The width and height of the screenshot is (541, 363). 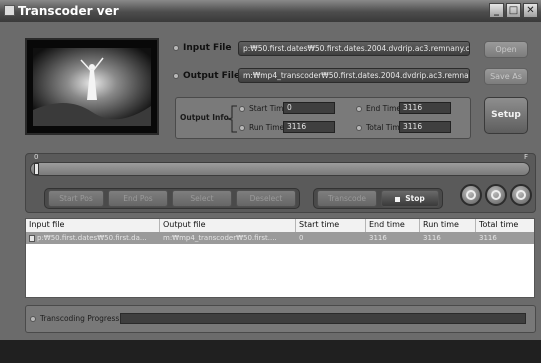 What do you see at coordinates (505, 225) in the screenshot?
I see `column-header: Total time` at bounding box center [505, 225].